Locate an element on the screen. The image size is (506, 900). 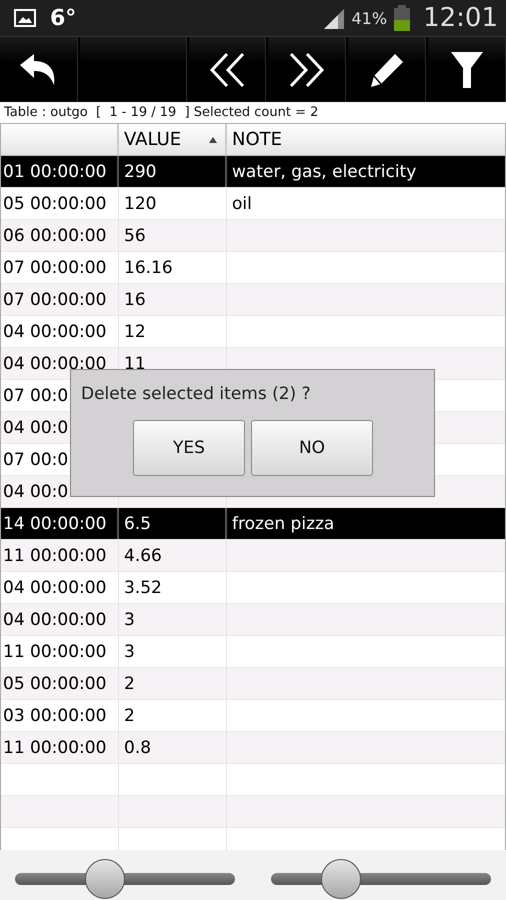
table-cell: 3.52 is located at coordinates (143, 588).